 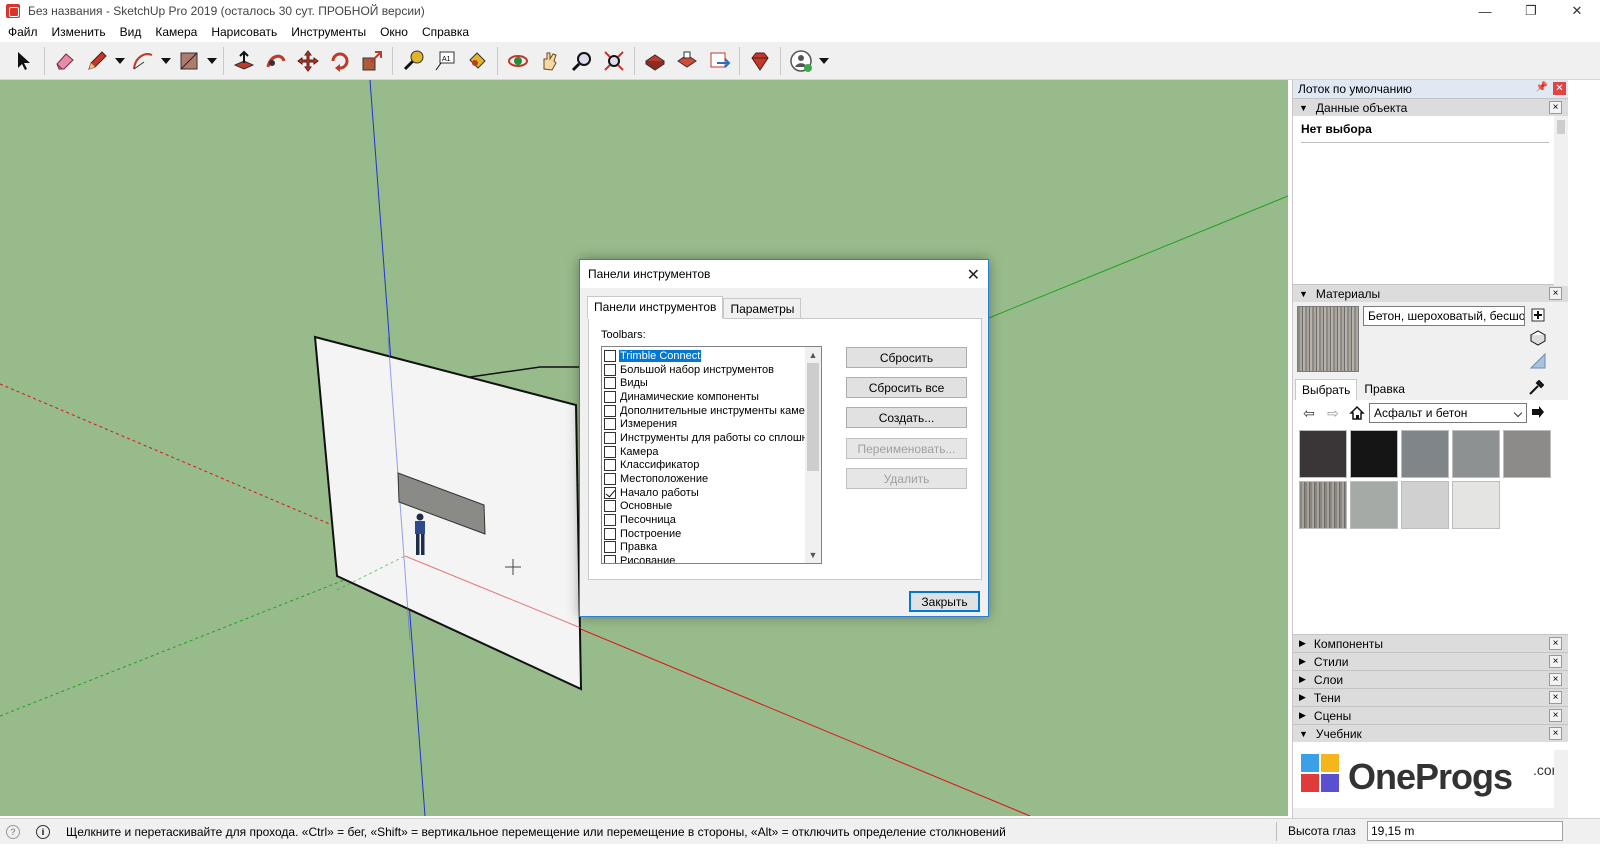 I want to click on toolbar-list-item: Большой набор инструментов, so click(x=711, y=370).